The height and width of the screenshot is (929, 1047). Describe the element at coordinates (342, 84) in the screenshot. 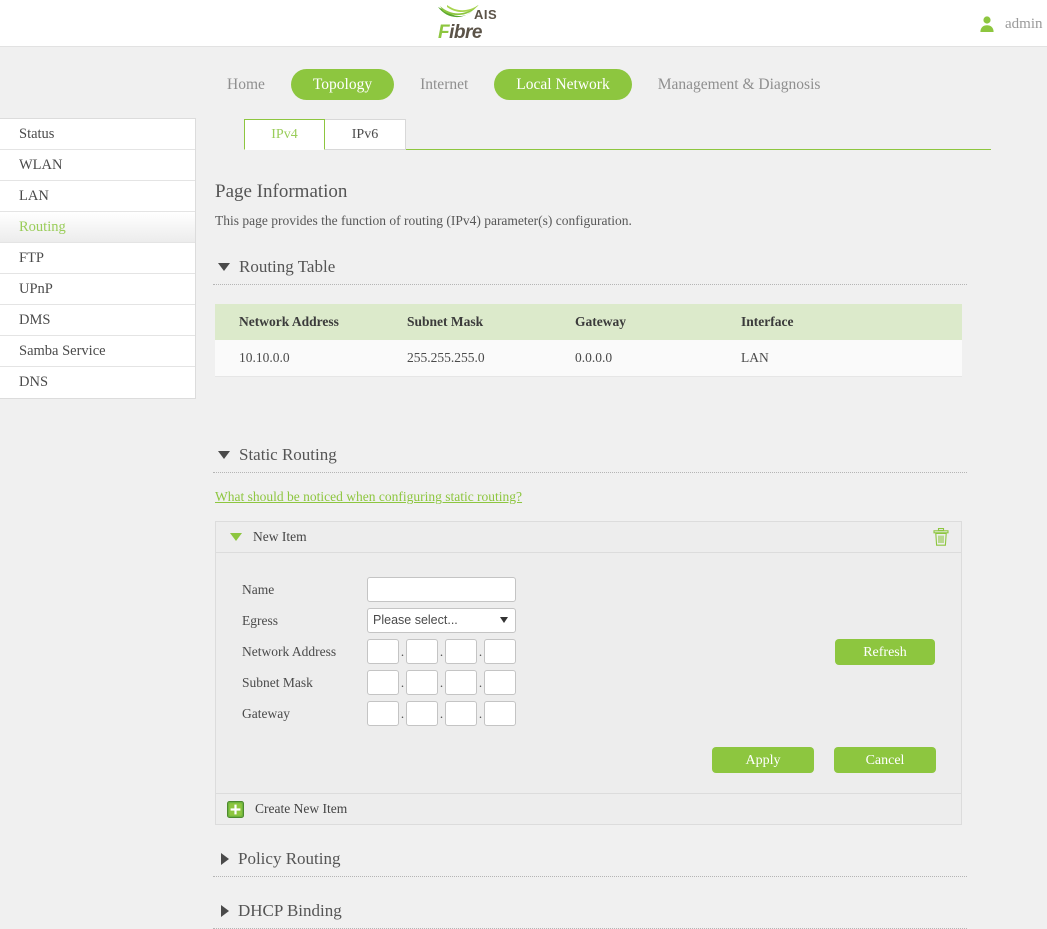

I see `nav-item-topology: Topology` at that location.